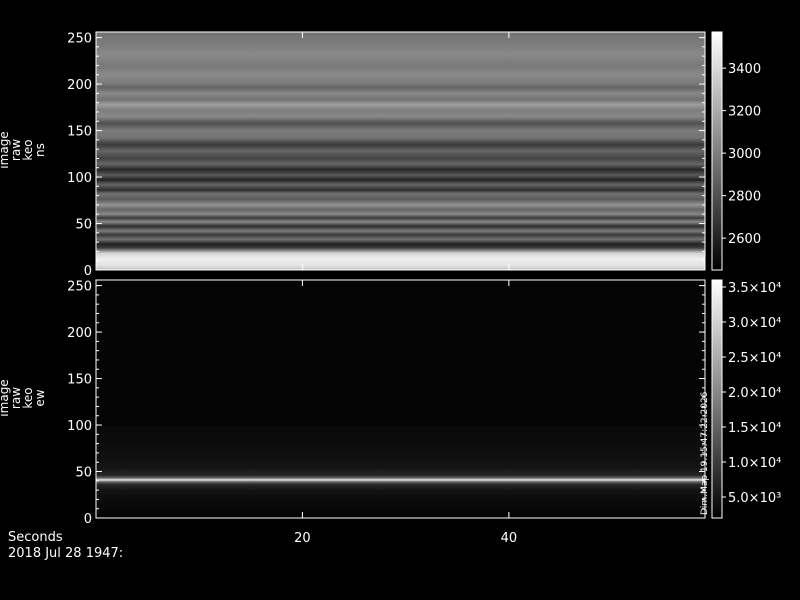 The width and height of the screenshot is (800, 600). Describe the element at coordinates (509, 538) in the screenshot. I see `xtick-label: 40` at that location.